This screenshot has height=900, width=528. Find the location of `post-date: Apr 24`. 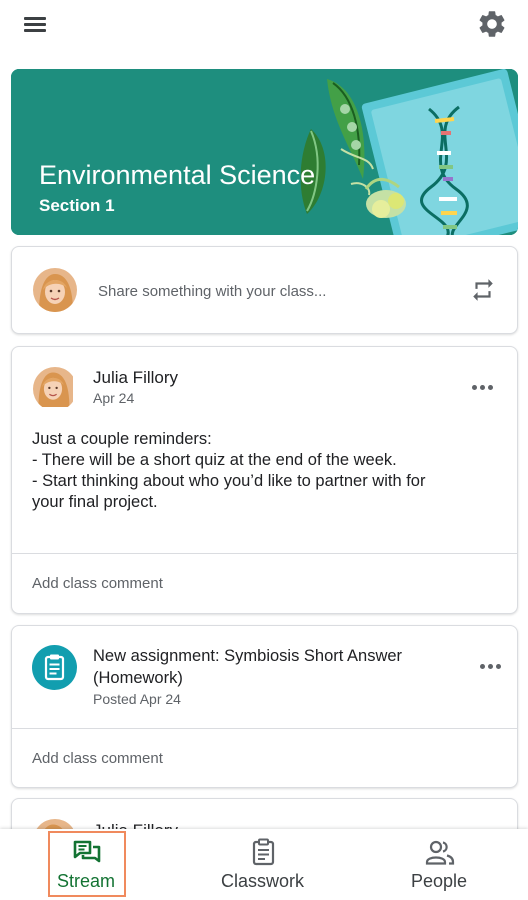

post-date: Apr 24 is located at coordinates (114, 398).